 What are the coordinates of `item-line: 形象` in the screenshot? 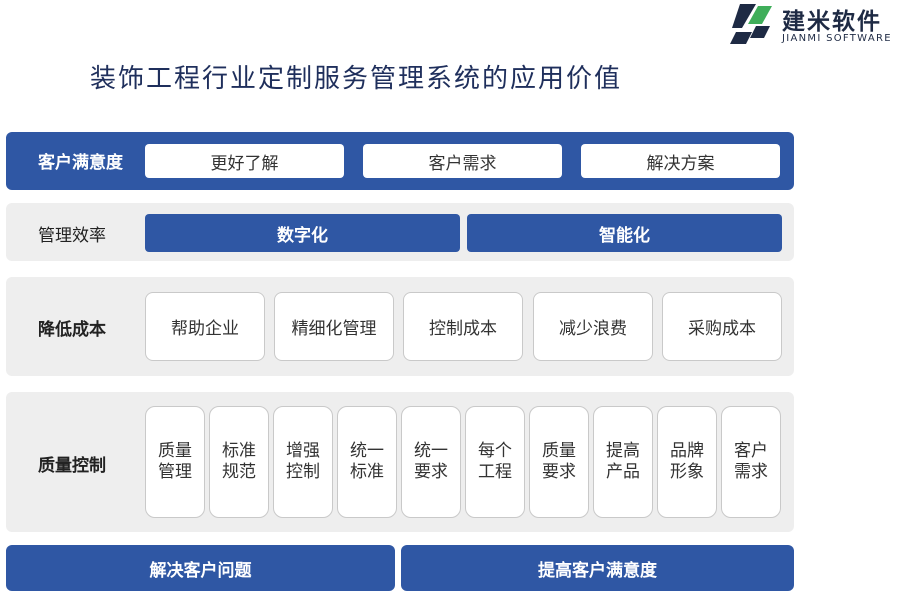 It's located at (687, 472).